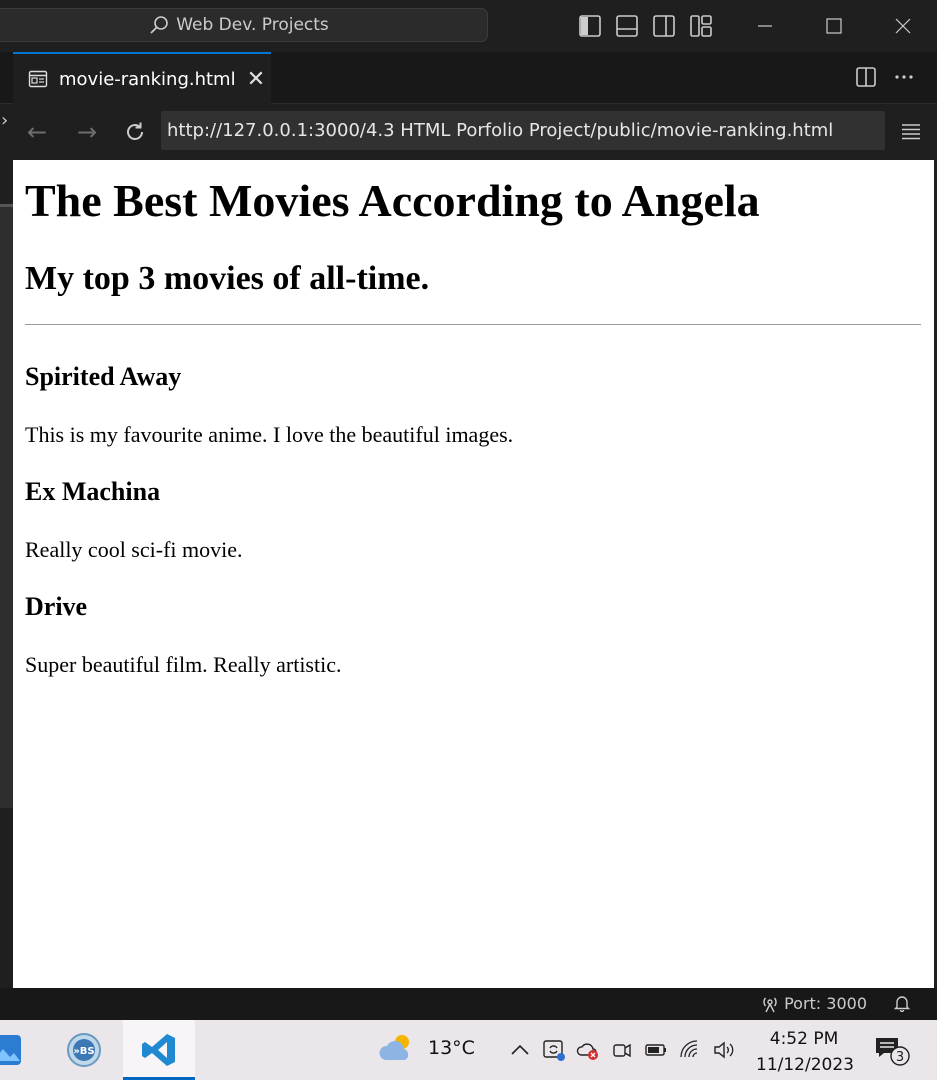  Describe the element at coordinates (426, 1048) in the screenshot. I see `weather-widget: 13°C` at that location.